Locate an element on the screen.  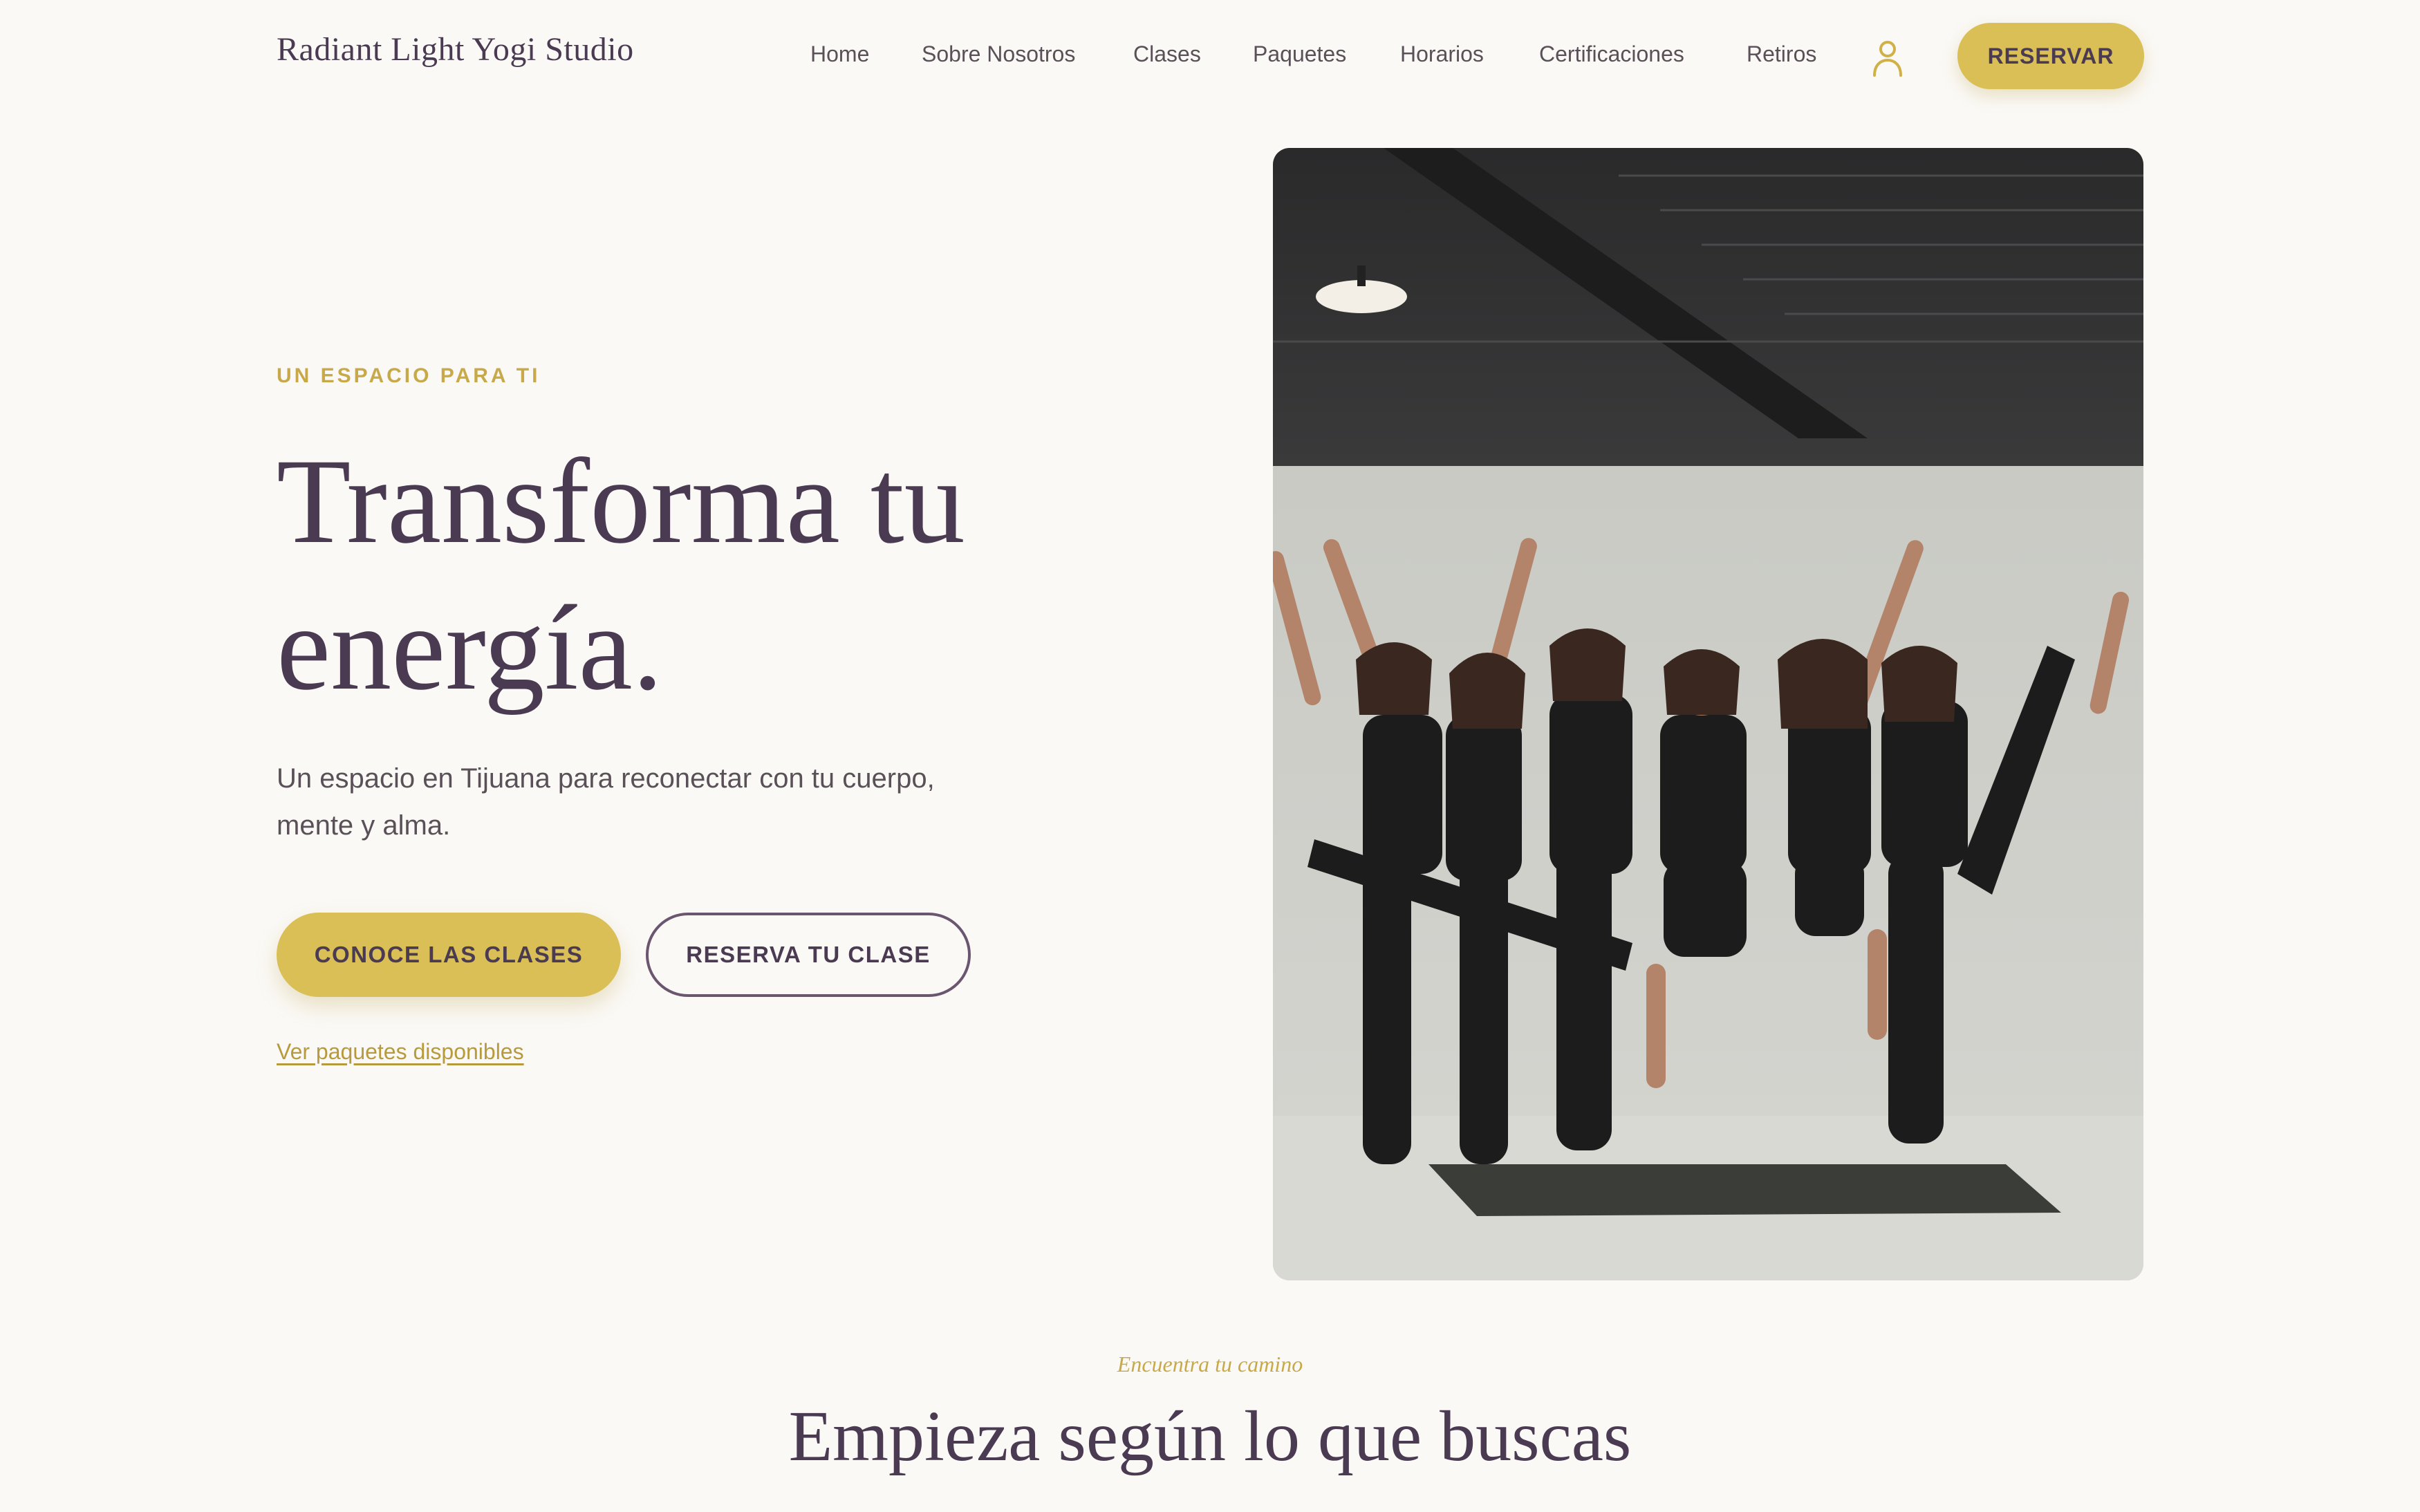
nav-clases: Clases is located at coordinates (1167, 54).